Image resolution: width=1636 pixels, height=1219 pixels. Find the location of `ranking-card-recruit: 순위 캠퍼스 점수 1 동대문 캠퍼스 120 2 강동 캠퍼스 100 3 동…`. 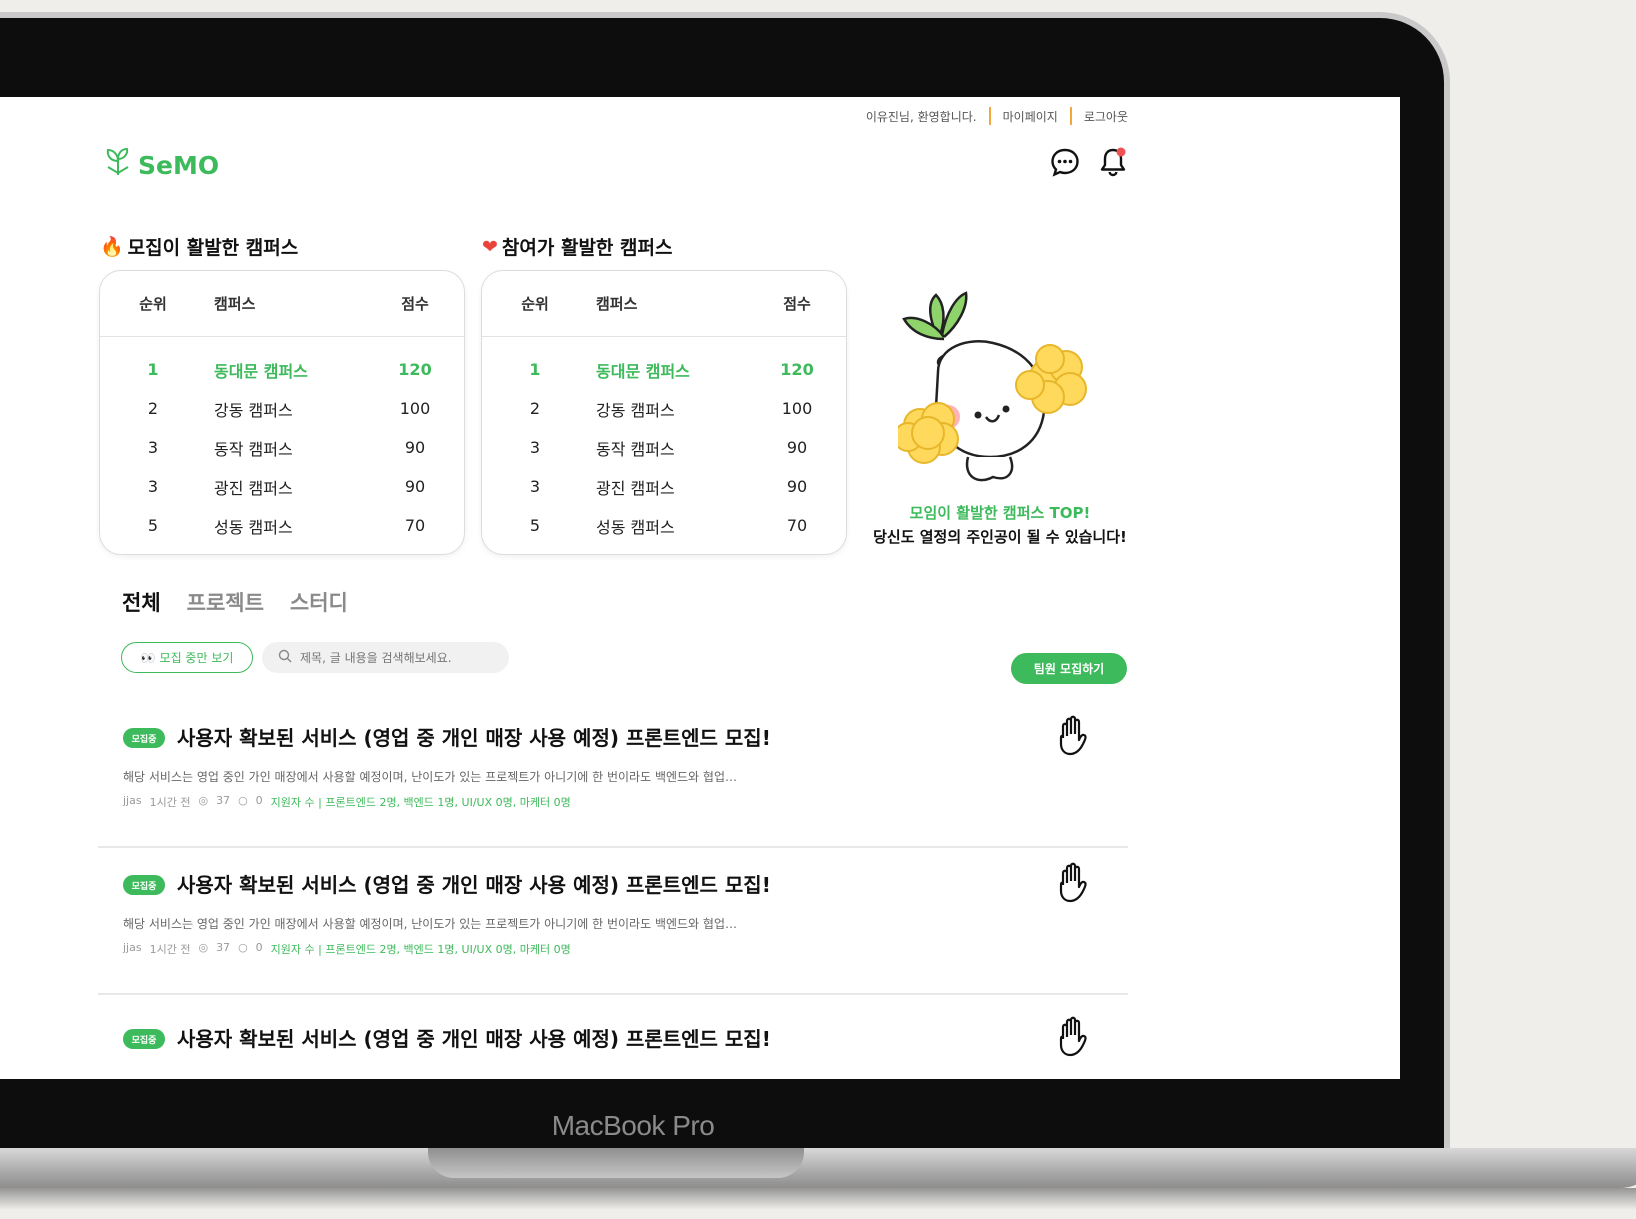

ranking-card-recruit: 순위 캠퍼스 점수 1 동대문 캠퍼스 120 2 강동 캠퍼스 100 3 동… is located at coordinates (282, 412).